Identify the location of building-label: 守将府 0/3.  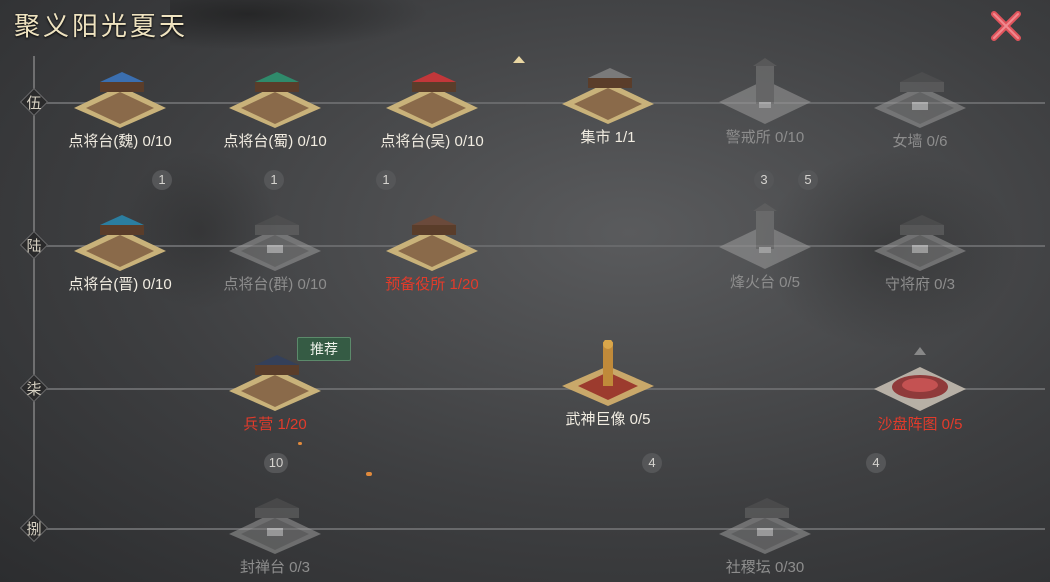
(920, 283).